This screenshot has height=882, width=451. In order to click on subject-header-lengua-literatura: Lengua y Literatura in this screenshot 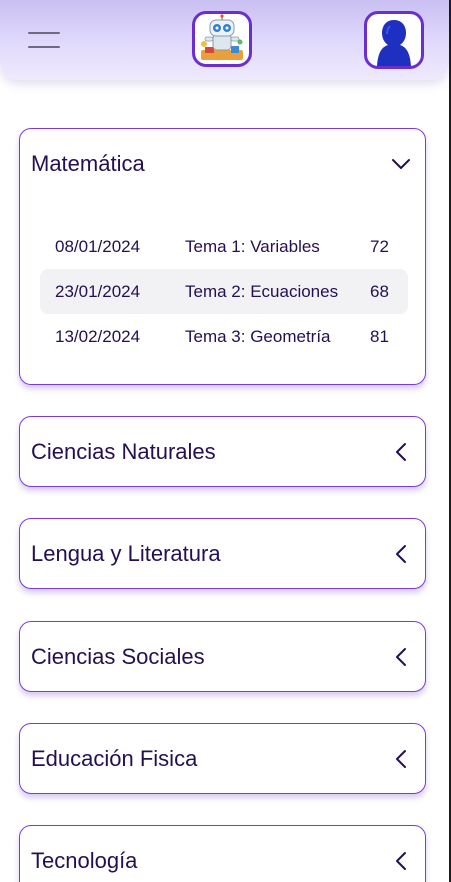, I will do `click(222, 554)`.